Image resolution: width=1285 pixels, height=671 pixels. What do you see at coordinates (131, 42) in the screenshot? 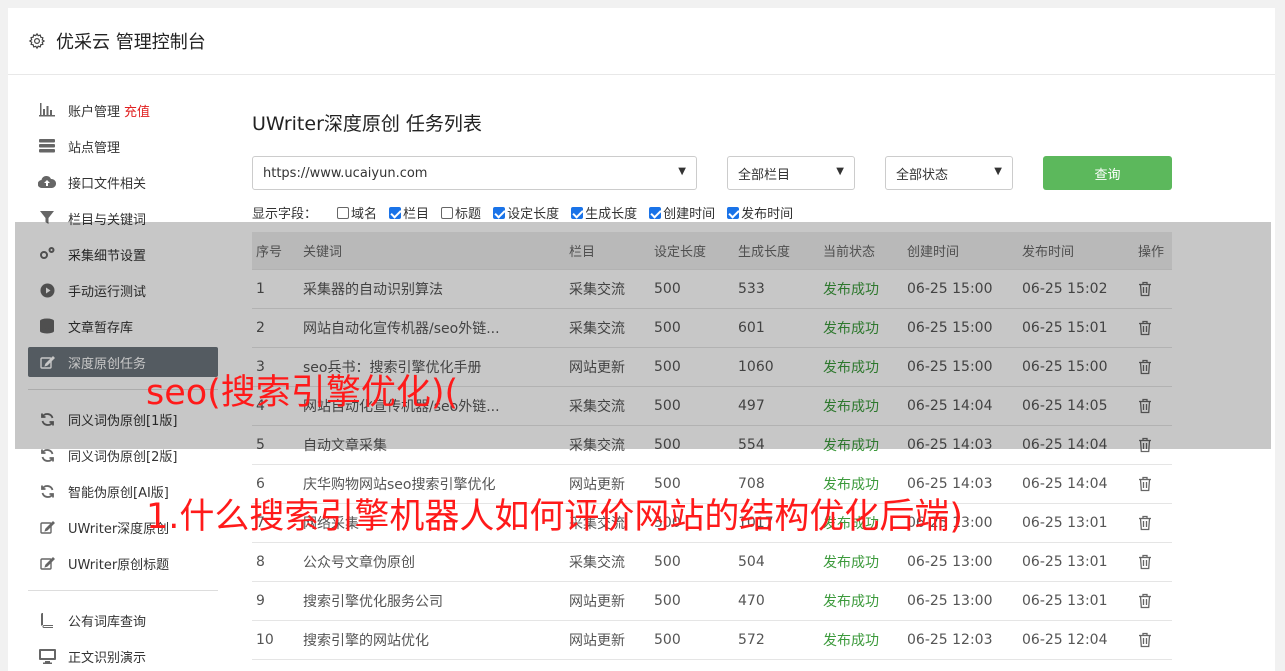
I see `app-title: 优采云 管理控制台` at bounding box center [131, 42].